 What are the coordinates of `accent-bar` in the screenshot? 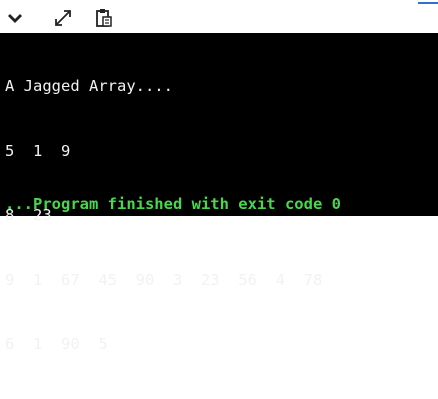 It's located at (428, 3).